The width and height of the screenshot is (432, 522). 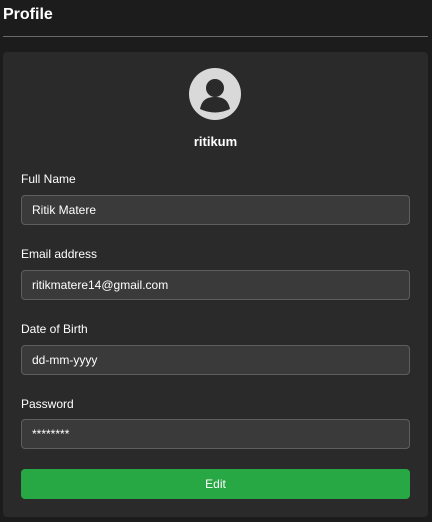 What do you see at coordinates (215, 434) in the screenshot?
I see `password-input` at bounding box center [215, 434].